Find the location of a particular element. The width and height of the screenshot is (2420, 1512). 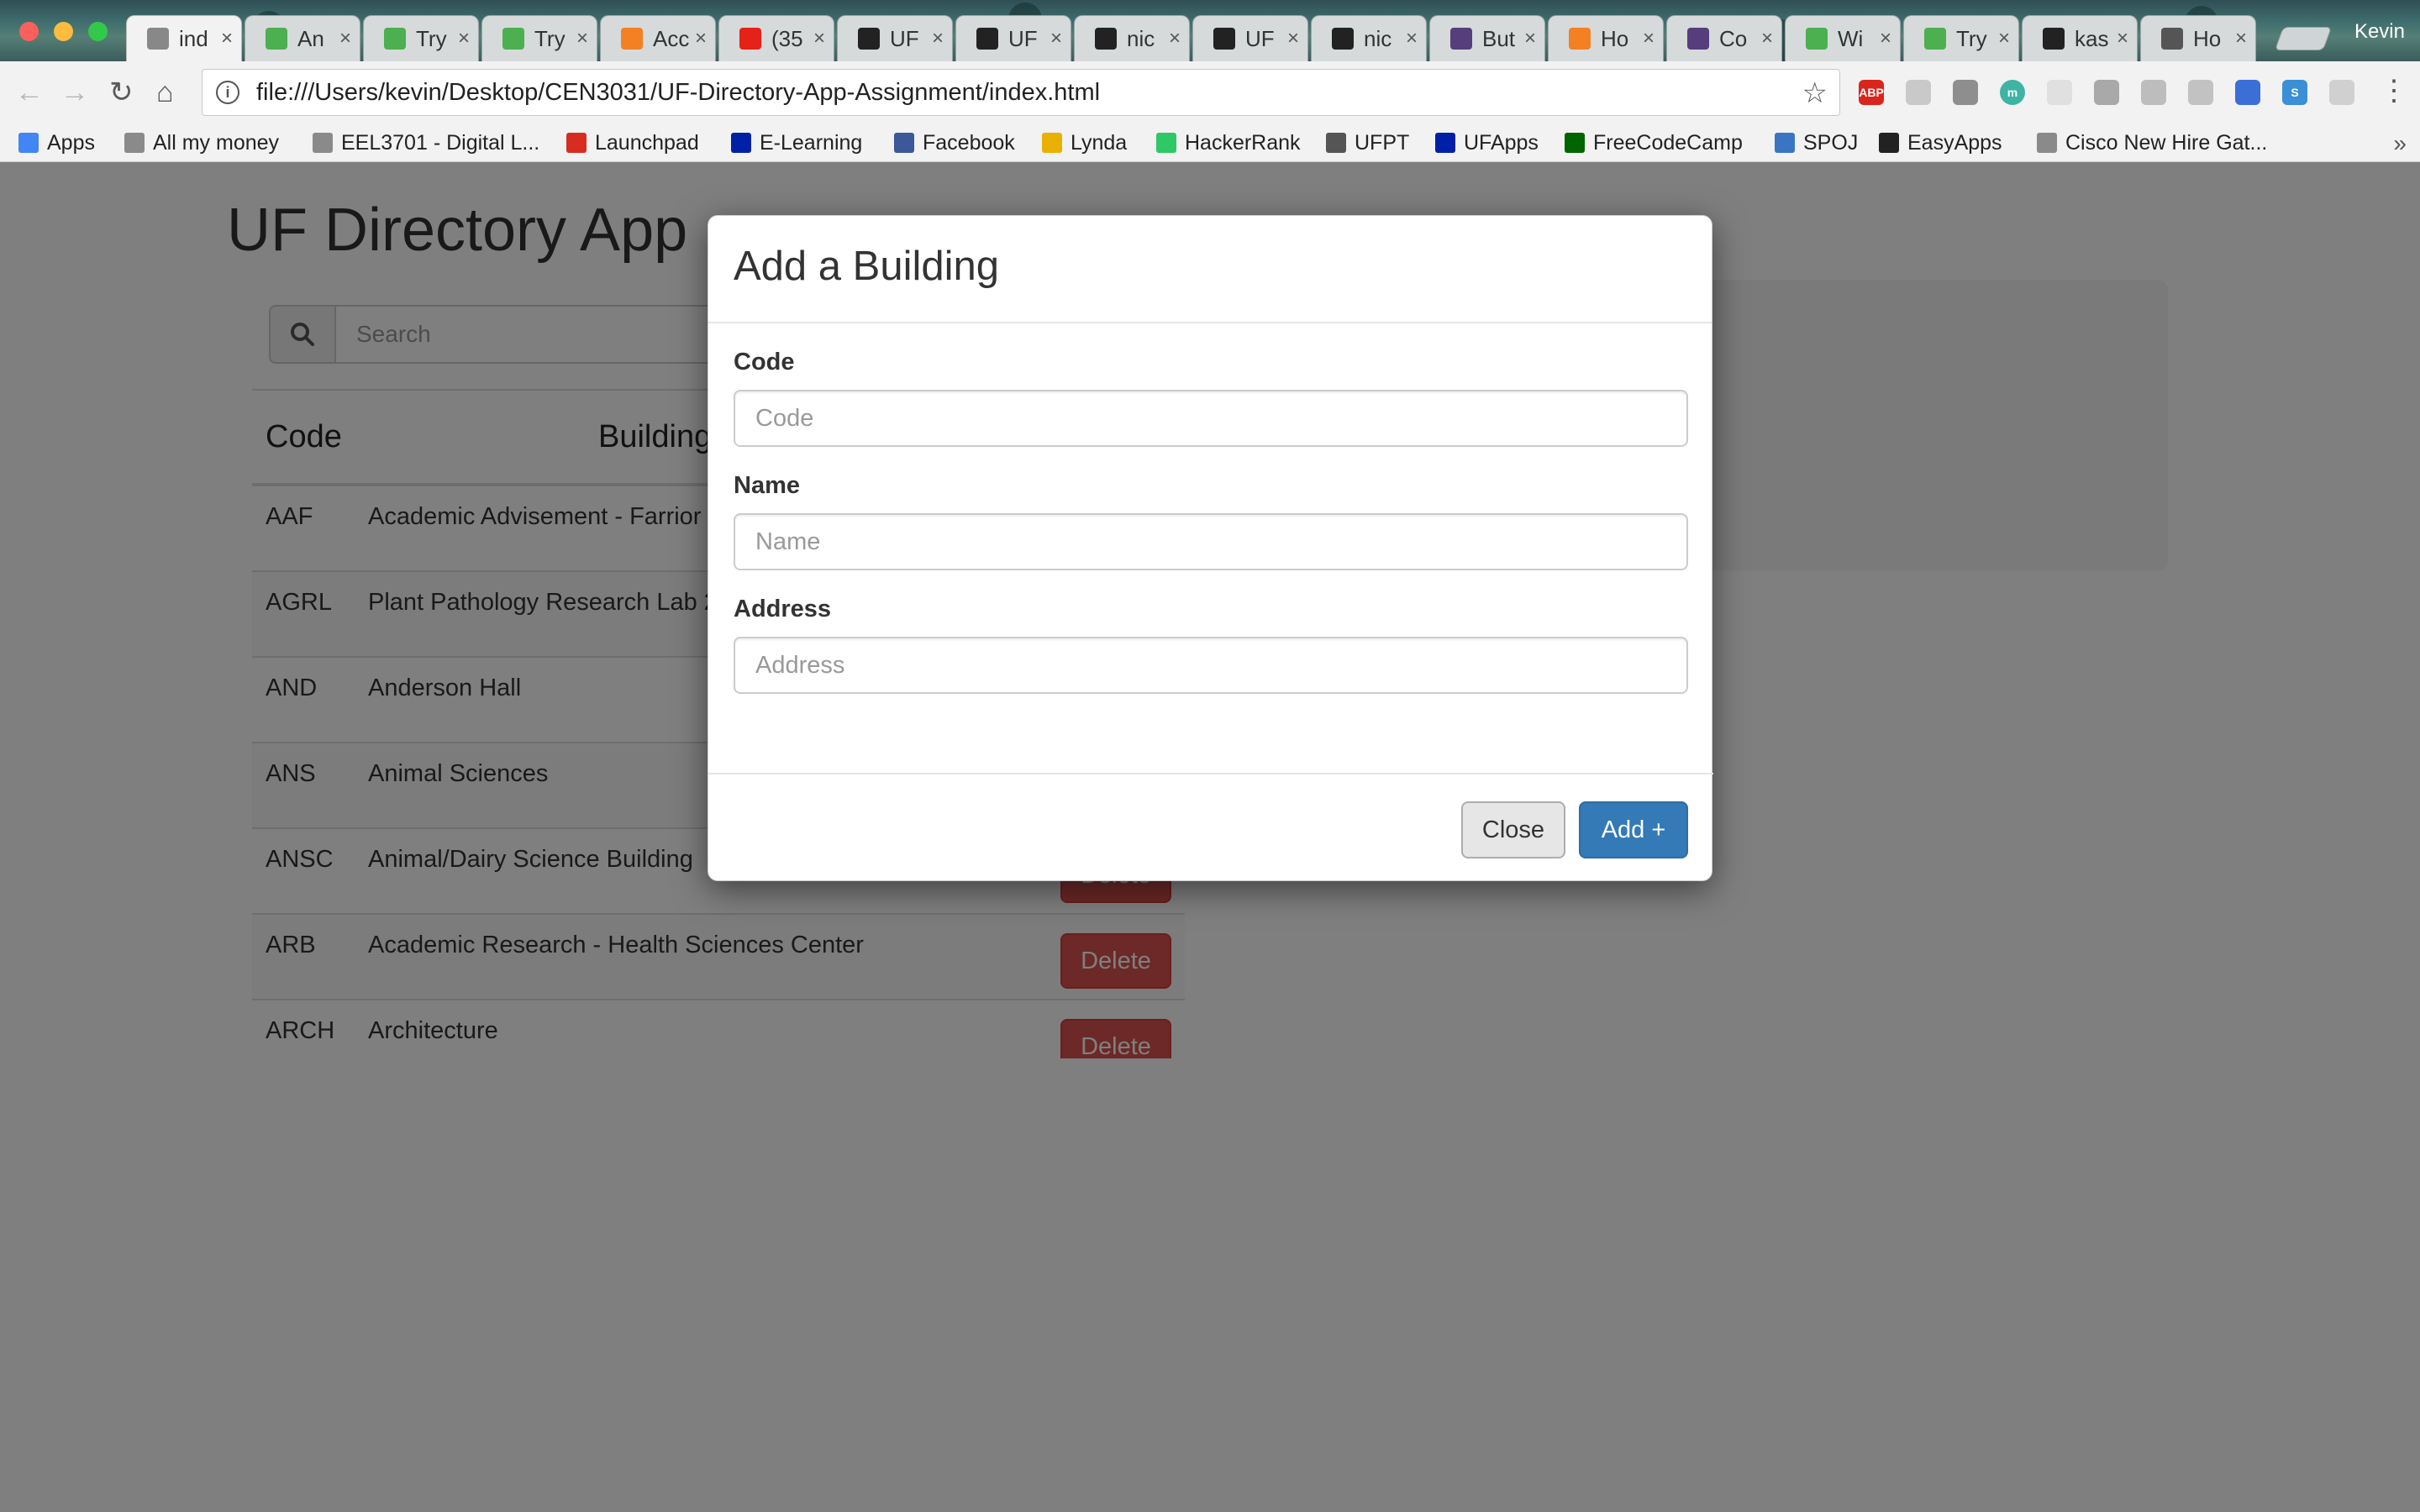

browser-tab: But × is located at coordinates (1487, 38).